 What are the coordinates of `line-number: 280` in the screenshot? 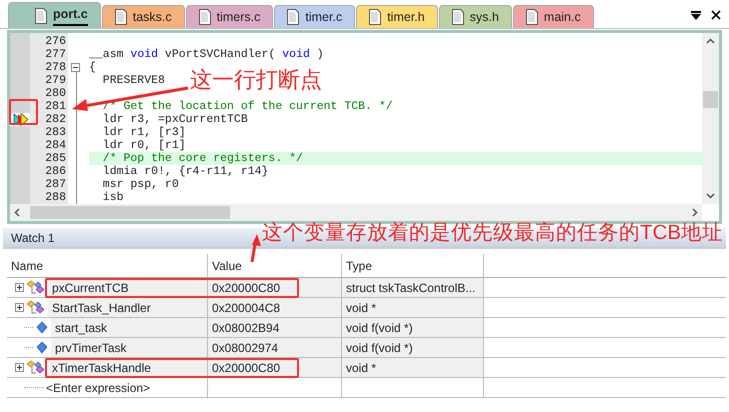 It's located at (55, 93).